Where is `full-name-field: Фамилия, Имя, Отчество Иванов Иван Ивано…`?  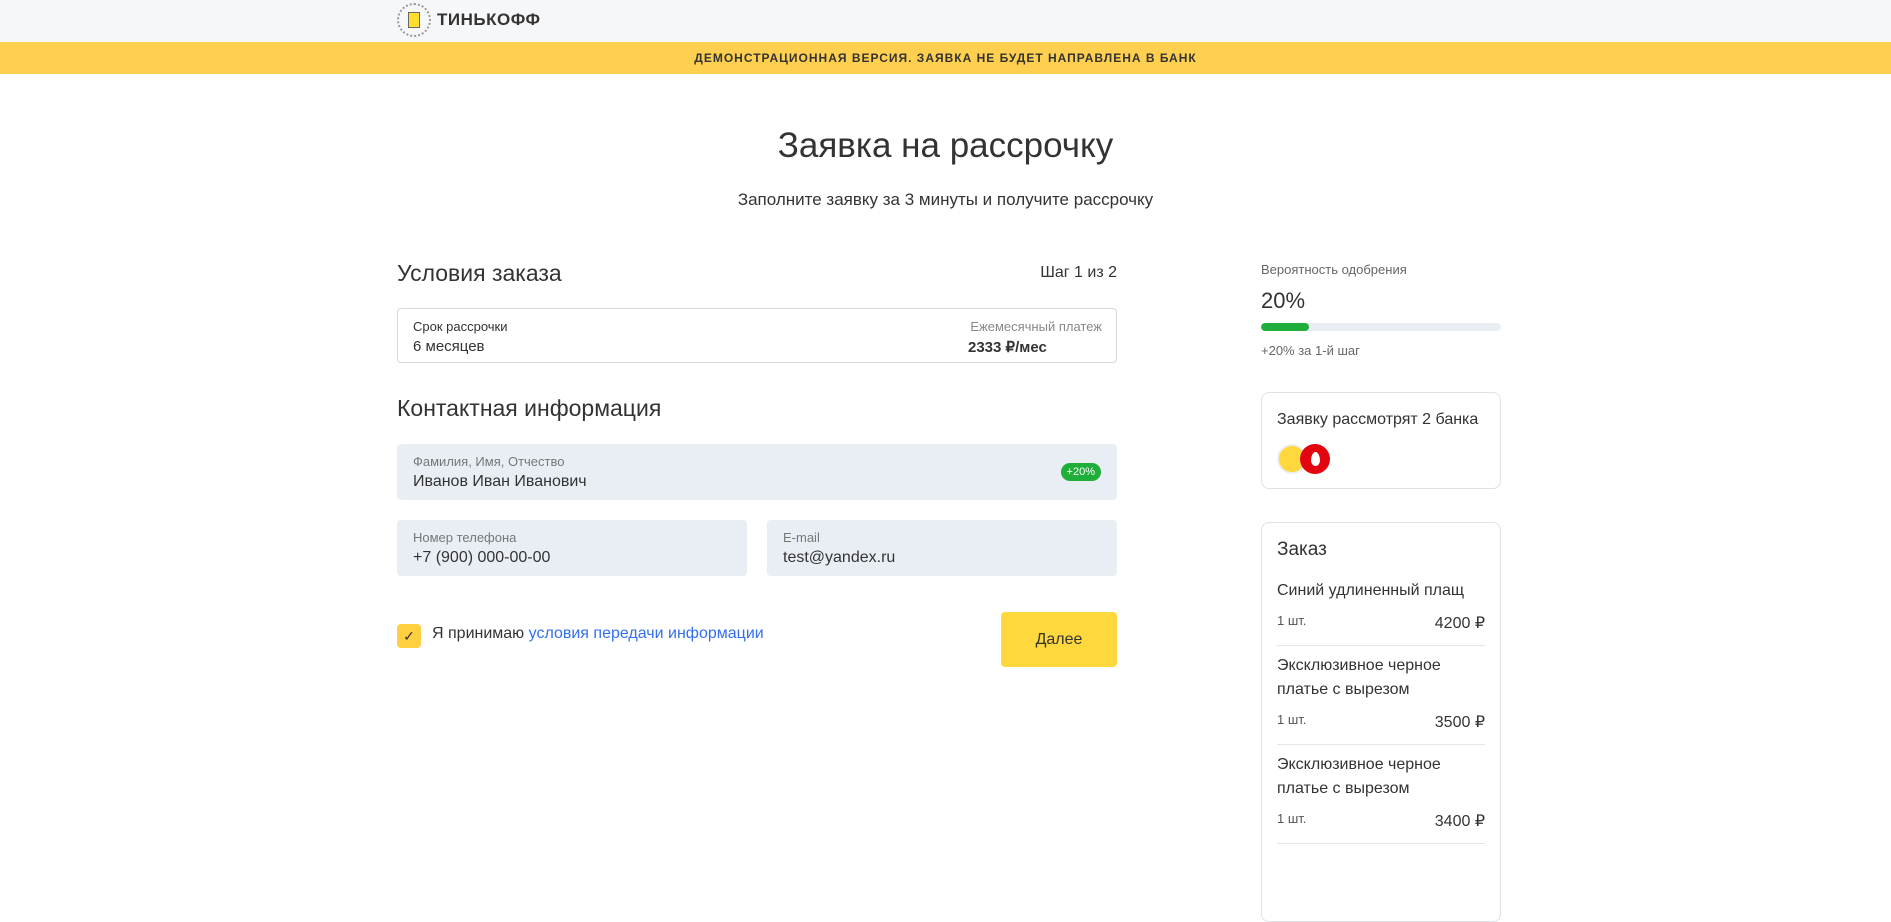
full-name-field: Фамилия, Имя, Отчество Иванов Иван Ивано… is located at coordinates (757, 472).